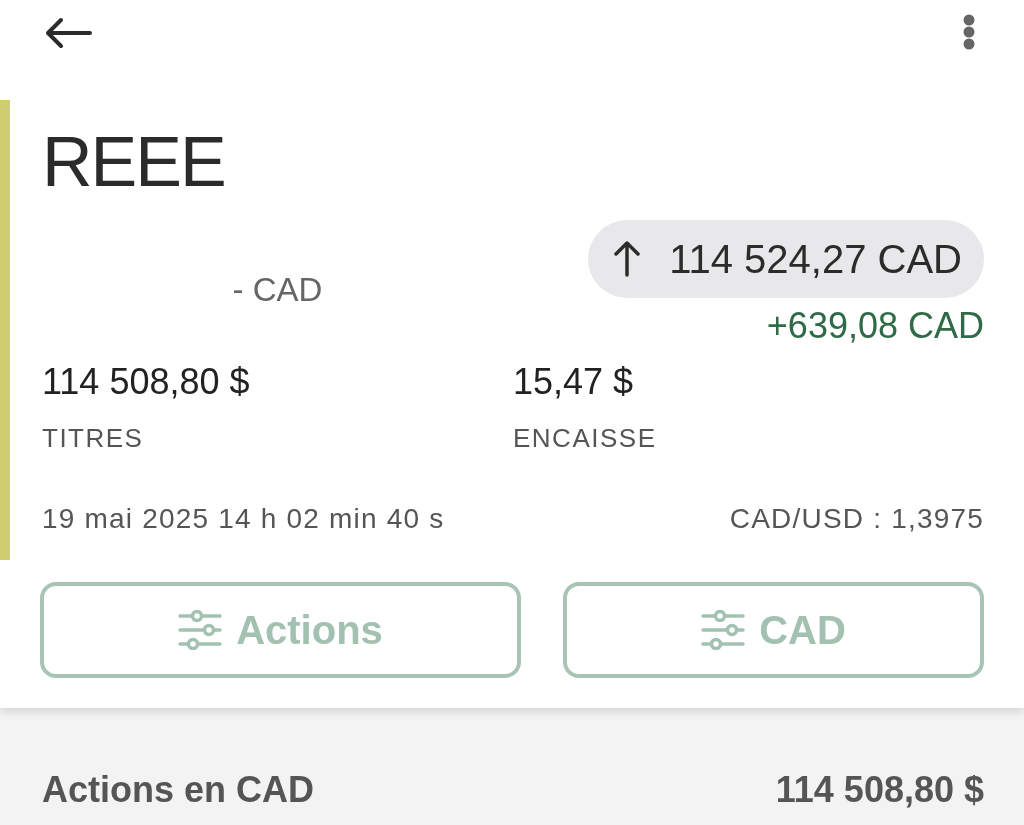  I want to click on change-amount: - CAD, so click(277, 290).